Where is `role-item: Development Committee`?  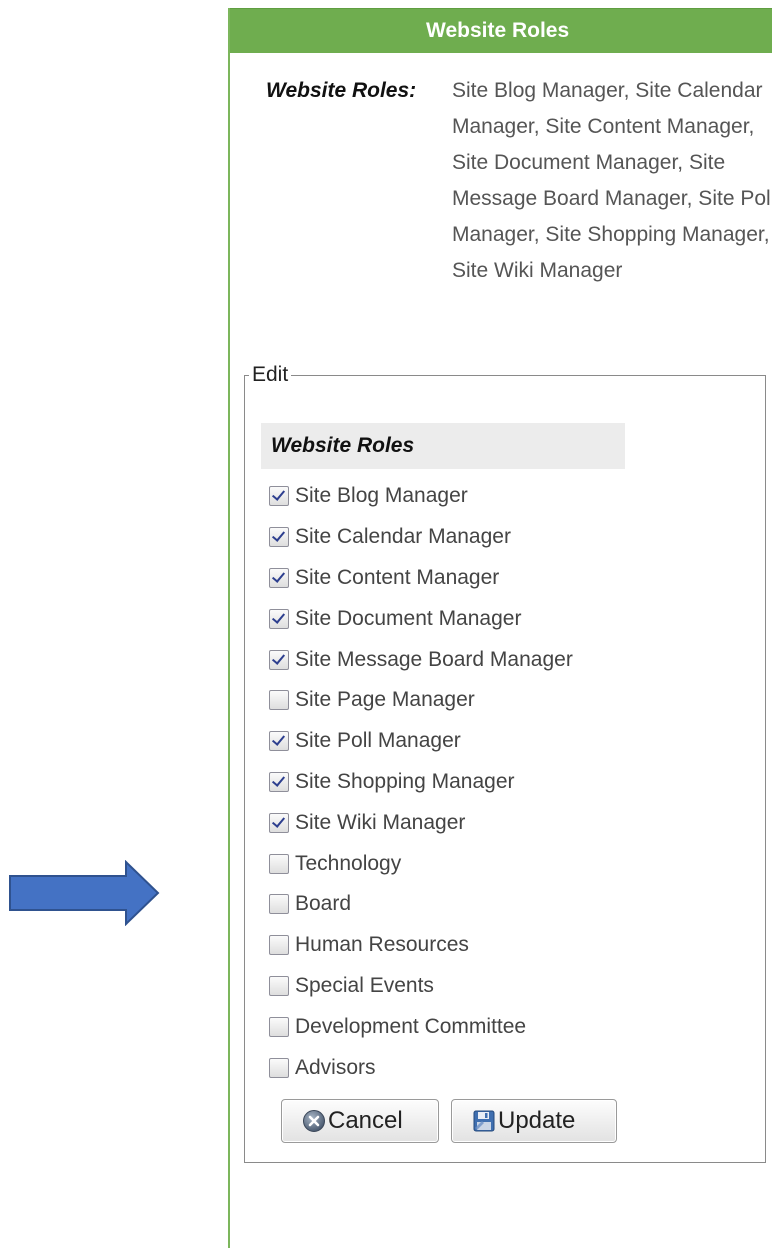
role-item: Development Committee is located at coordinates (421, 1026).